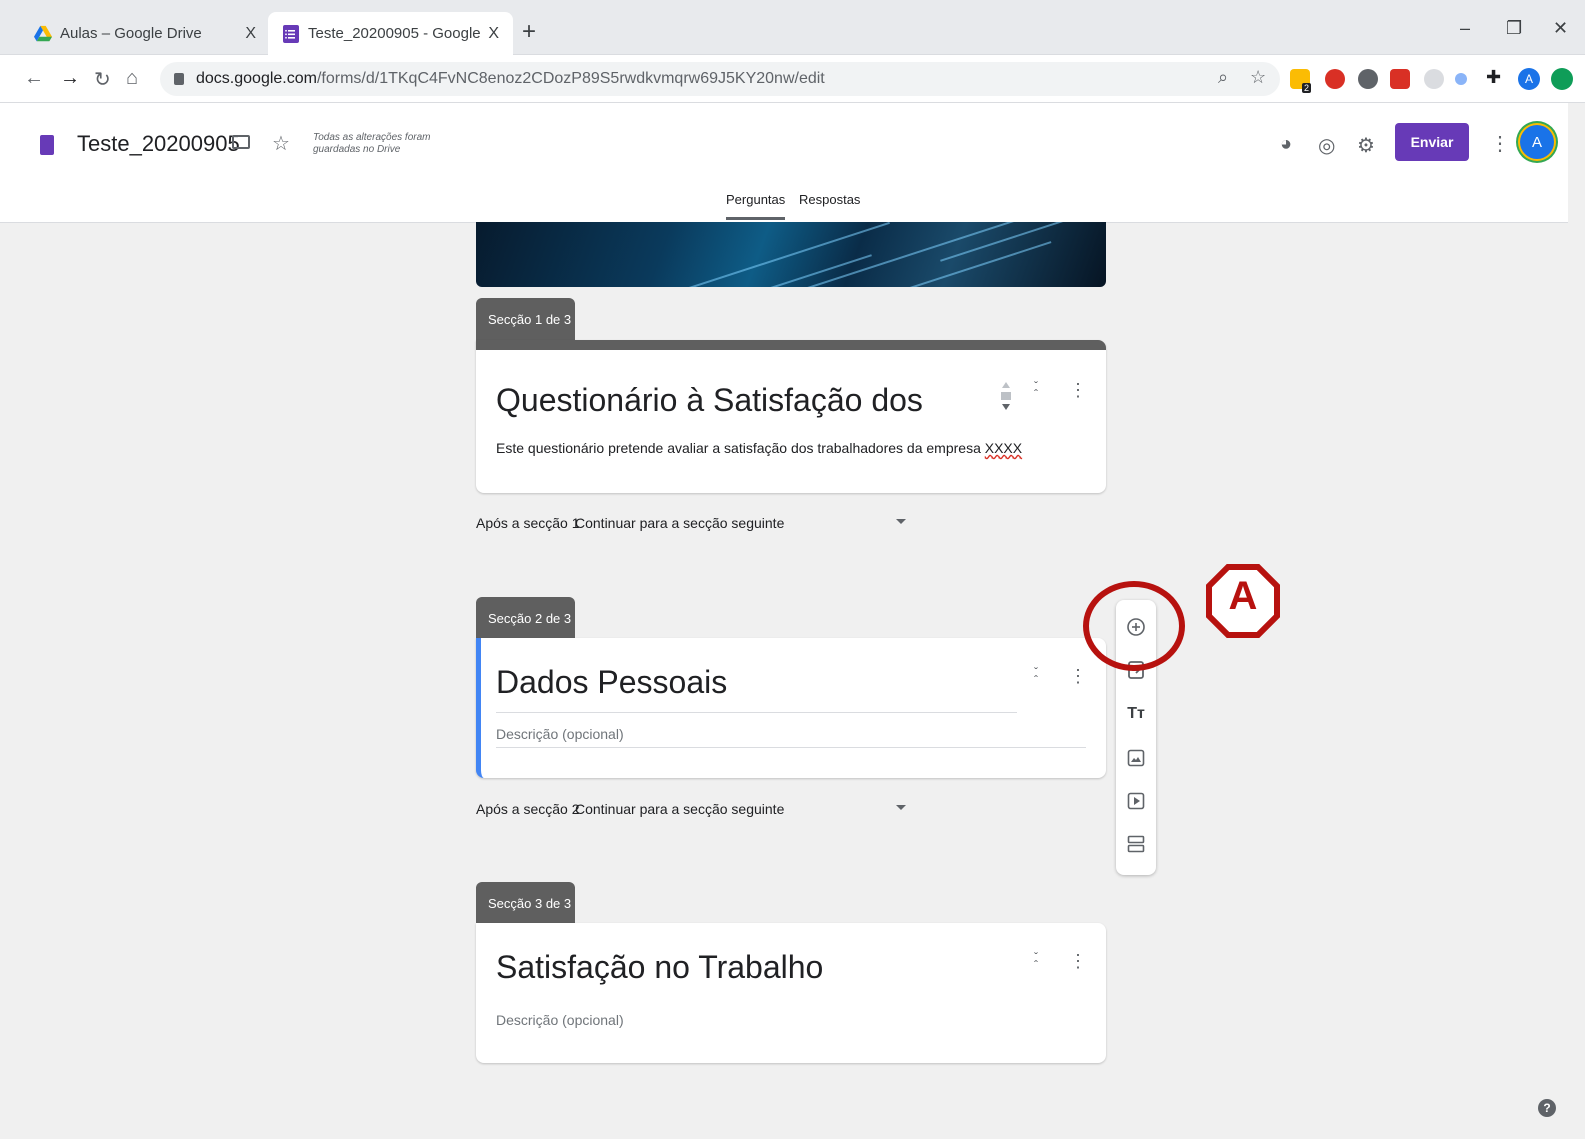 The width and height of the screenshot is (1585, 1139). I want to click on section-title: Dados Pessoais, so click(611, 682).